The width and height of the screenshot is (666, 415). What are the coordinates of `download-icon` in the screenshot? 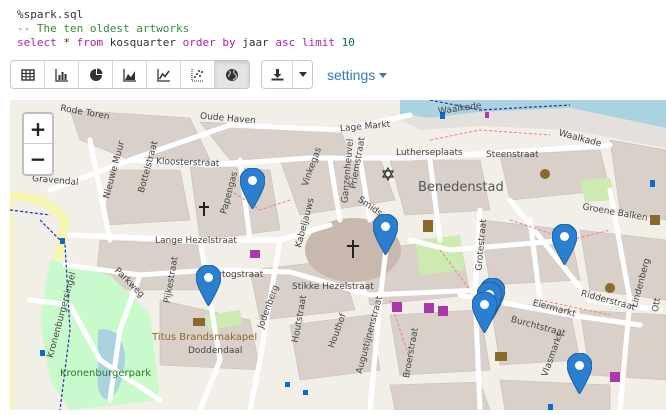 It's located at (277, 75).